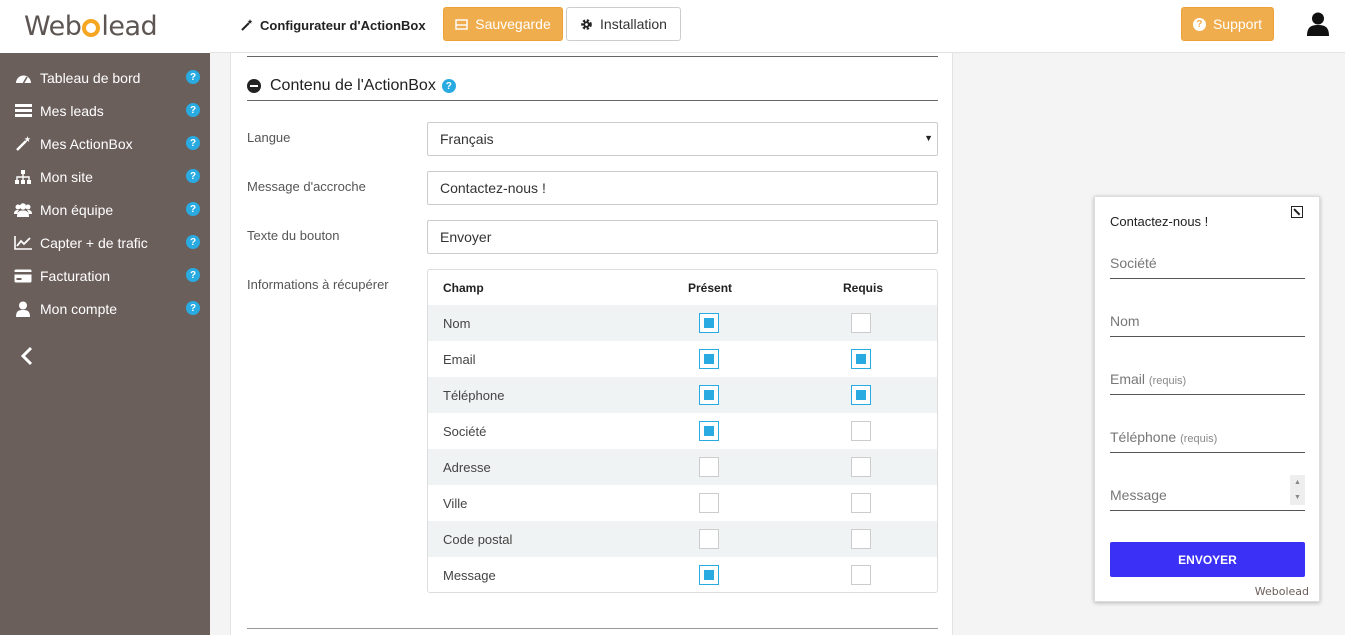  I want to click on save-label: Sauvegarde, so click(513, 24).